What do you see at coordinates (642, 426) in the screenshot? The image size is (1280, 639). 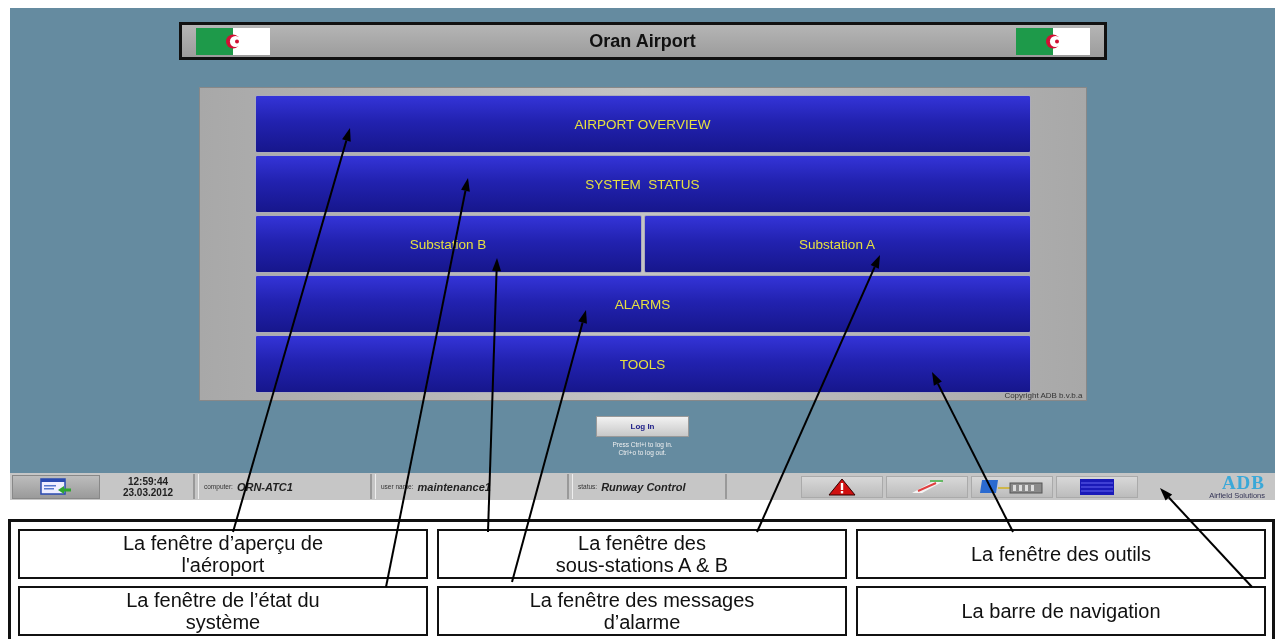 I see `login-button: Log In` at bounding box center [642, 426].